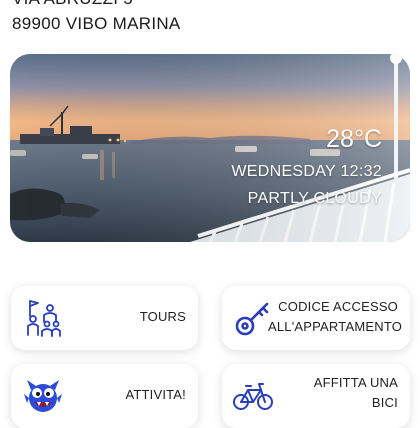 Image resolution: width=420 pixels, height=428 pixels. I want to click on tours-tile: TOURS, so click(104, 318).